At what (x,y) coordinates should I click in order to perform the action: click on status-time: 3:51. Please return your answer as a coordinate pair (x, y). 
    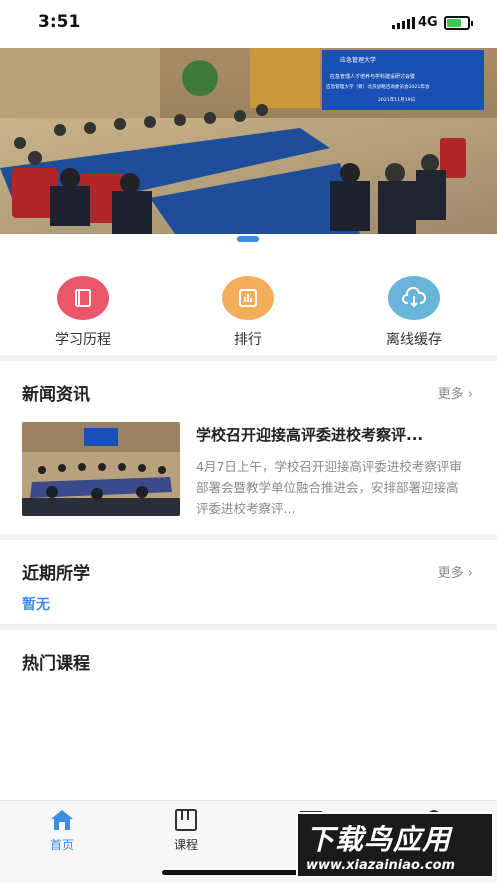
    Looking at the image, I should click on (59, 22).